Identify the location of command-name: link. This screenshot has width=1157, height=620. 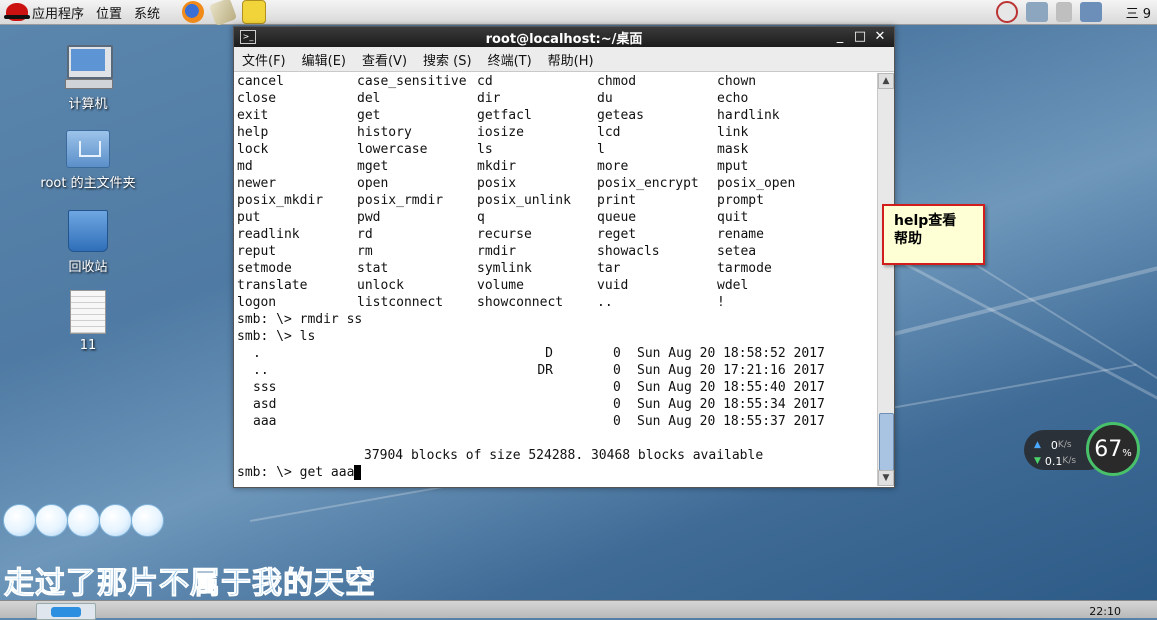
(733, 132).